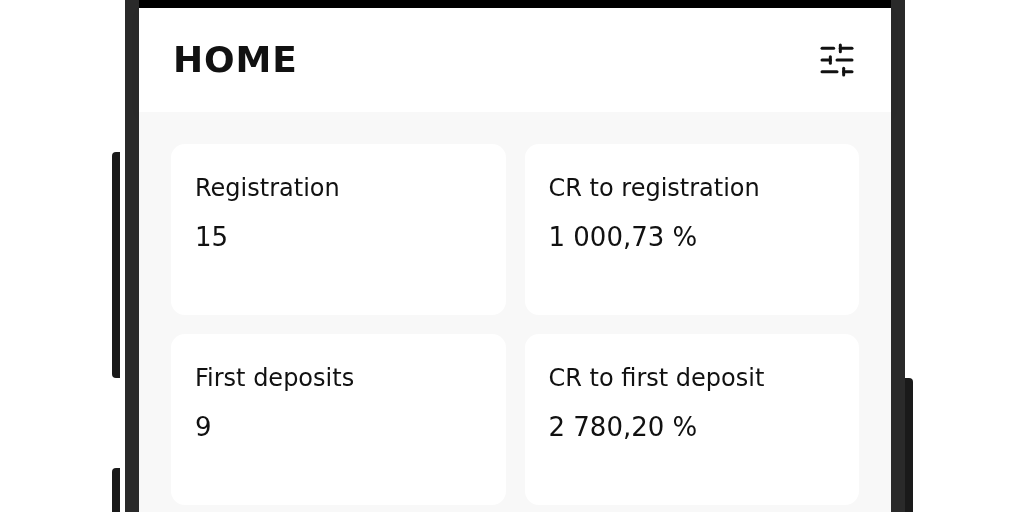 The image size is (1024, 512). I want to click on stat-value: 9, so click(204, 427).